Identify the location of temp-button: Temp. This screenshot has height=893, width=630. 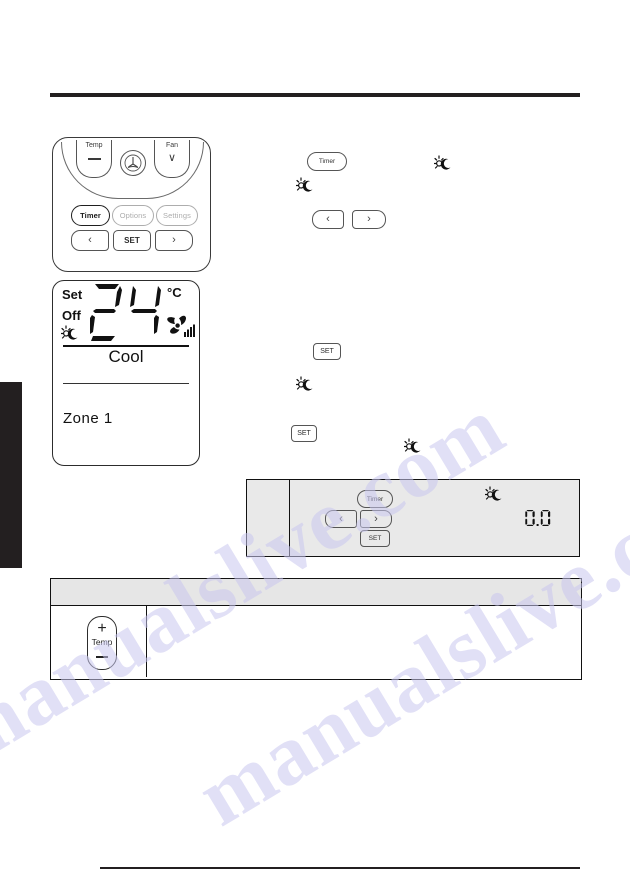
(94, 159).